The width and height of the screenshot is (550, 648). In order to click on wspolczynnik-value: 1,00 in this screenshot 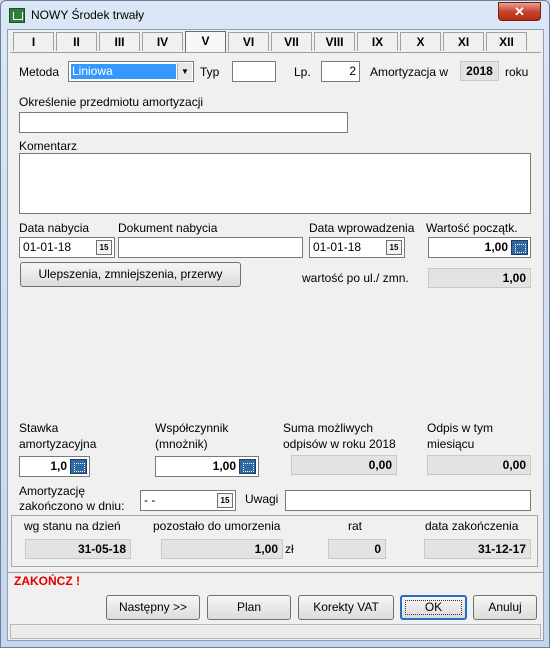, I will do `click(224, 466)`.